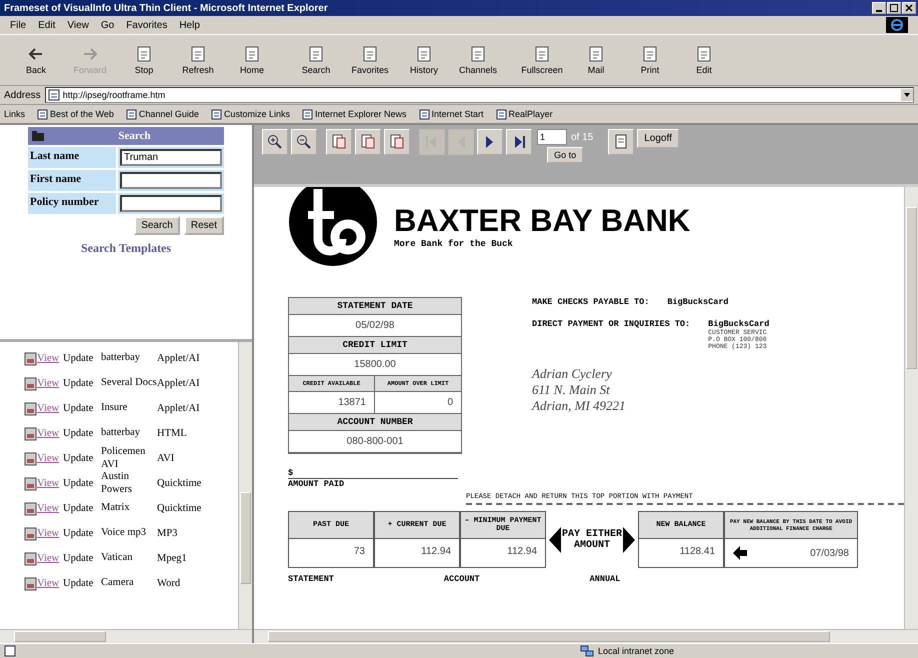 This screenshot has height=658, width=918. I want to click on toolbar-button: Stop, so click(144, 60).